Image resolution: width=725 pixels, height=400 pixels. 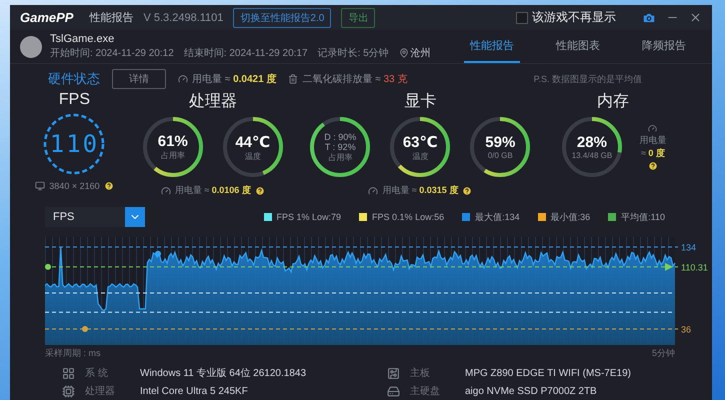 What do you see at coordinates (401, 217) in the screenshot?
I see `legend-item: FPS 0.1% Low:56` at bounding box center [401, 217].